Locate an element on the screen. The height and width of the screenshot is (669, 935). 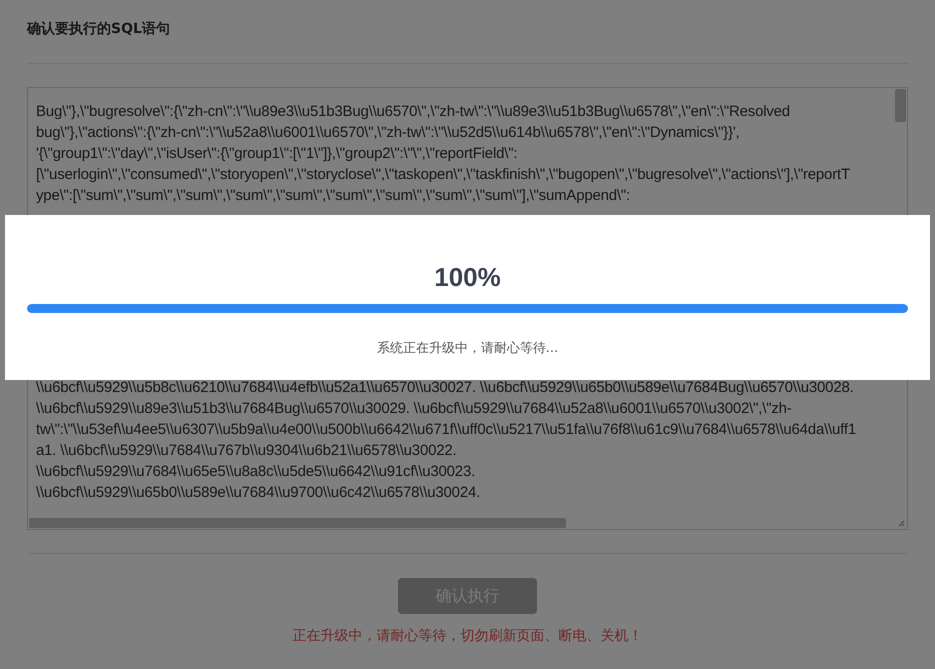
sql-line: a1. \\u6bcf\\u5929\\u7684\\u767b\\u9304\\u6b21\\u6578\\u30022. is located at coordinates (246, 451).